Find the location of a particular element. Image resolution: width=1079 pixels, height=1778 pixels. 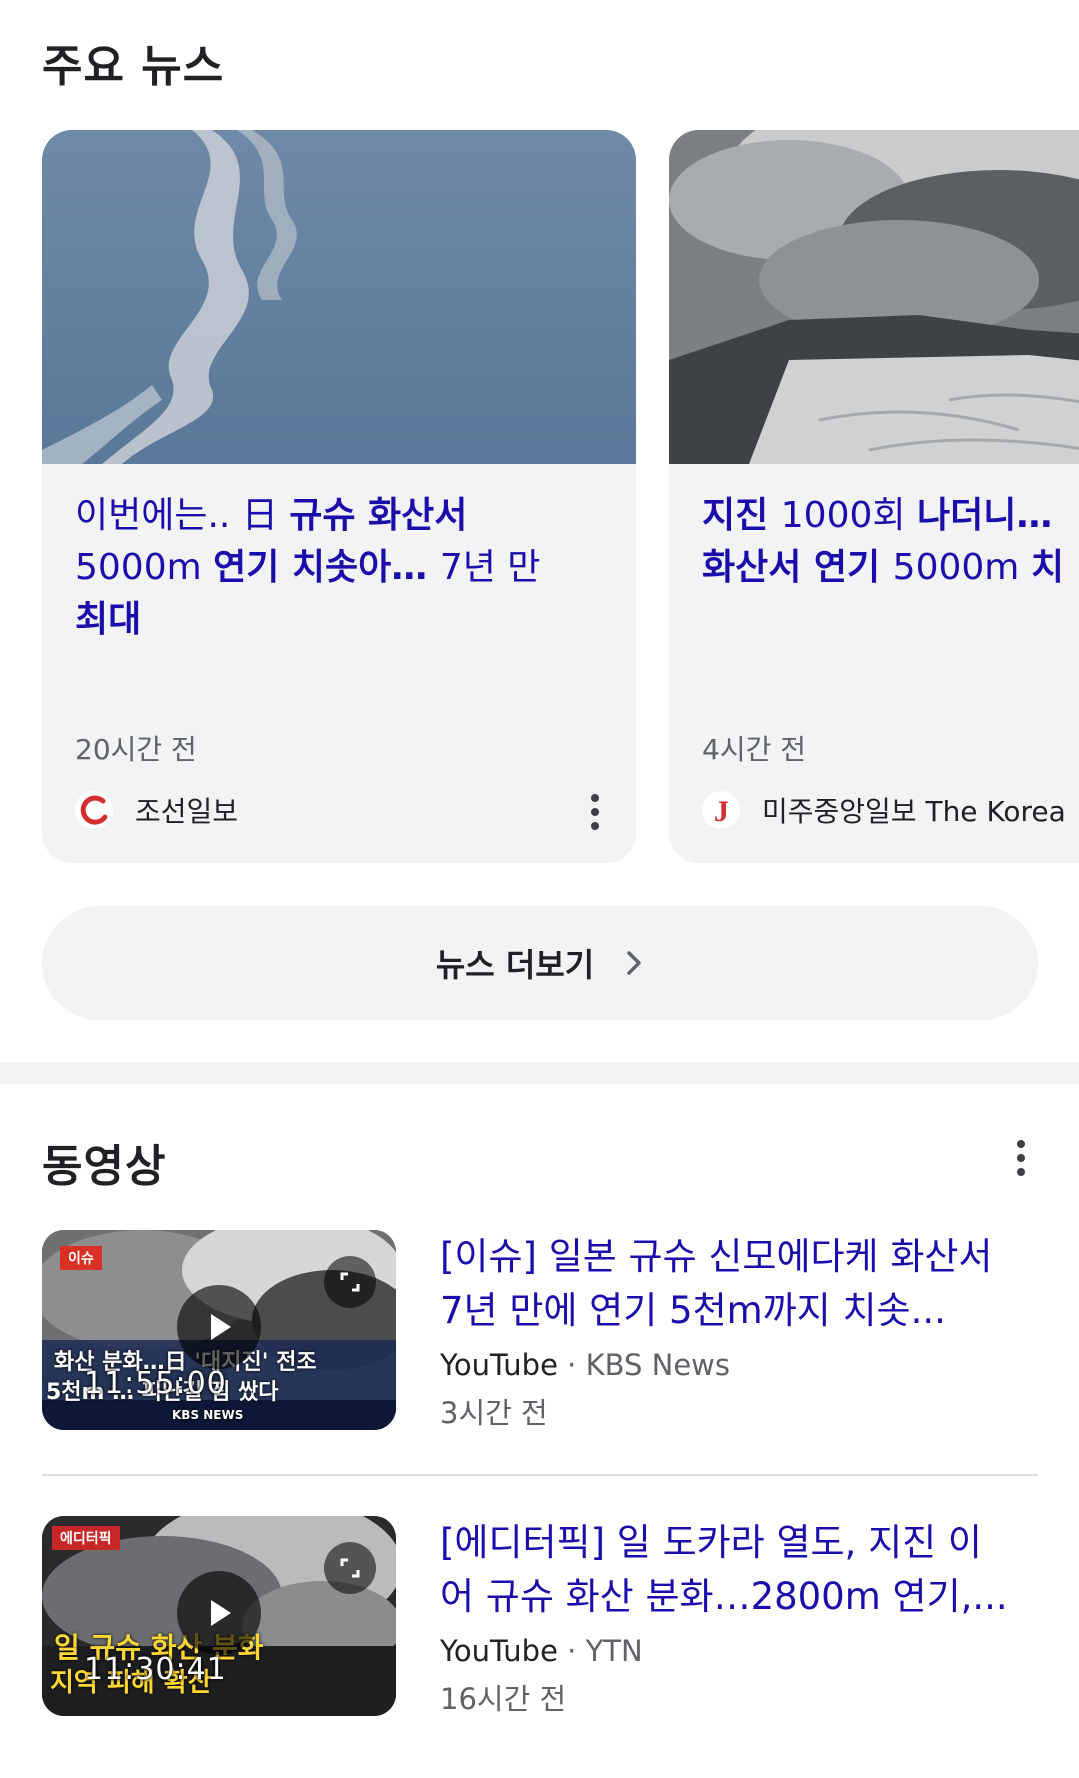

svg-text: J is located at coordinates (721, 811).